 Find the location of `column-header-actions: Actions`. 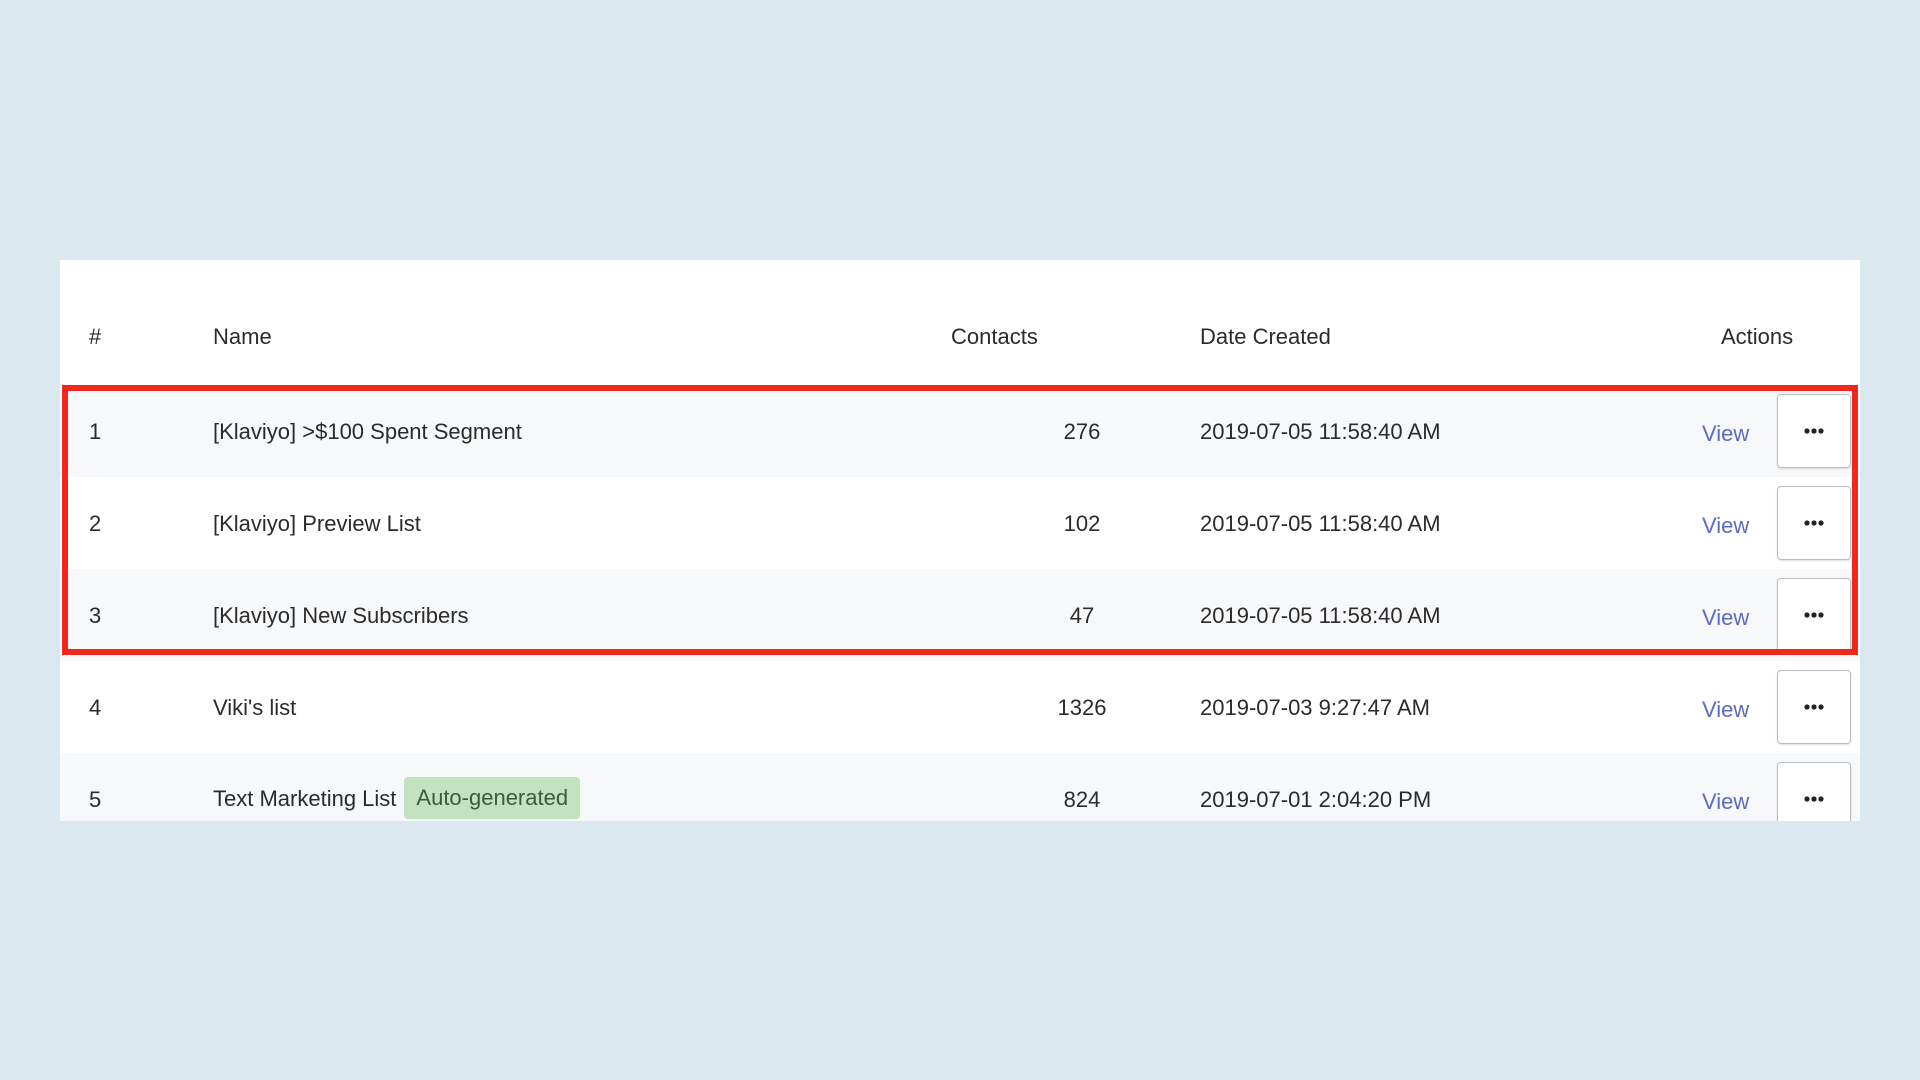

column-header-actions: Actions is located at coordinates (1757, 336).